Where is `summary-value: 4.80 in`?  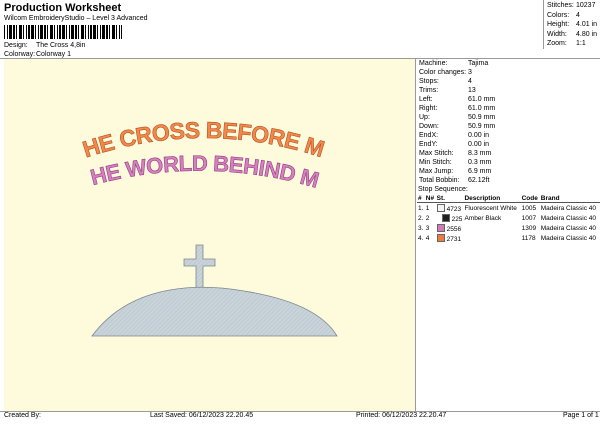
summary-value: 4.80 in is located at coordinates (587, 34).